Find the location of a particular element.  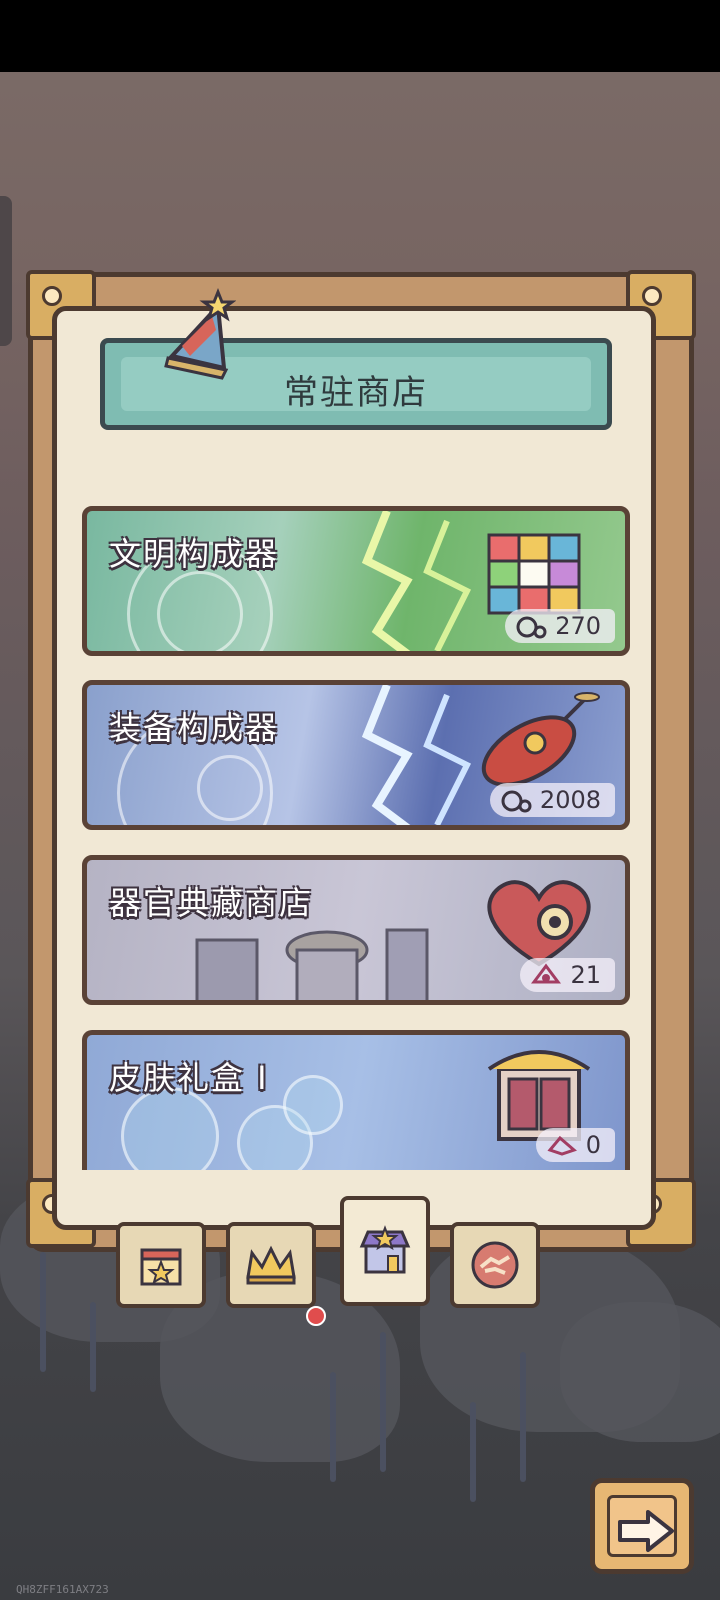

tab-calendar is located at coordinates (161, 1265).